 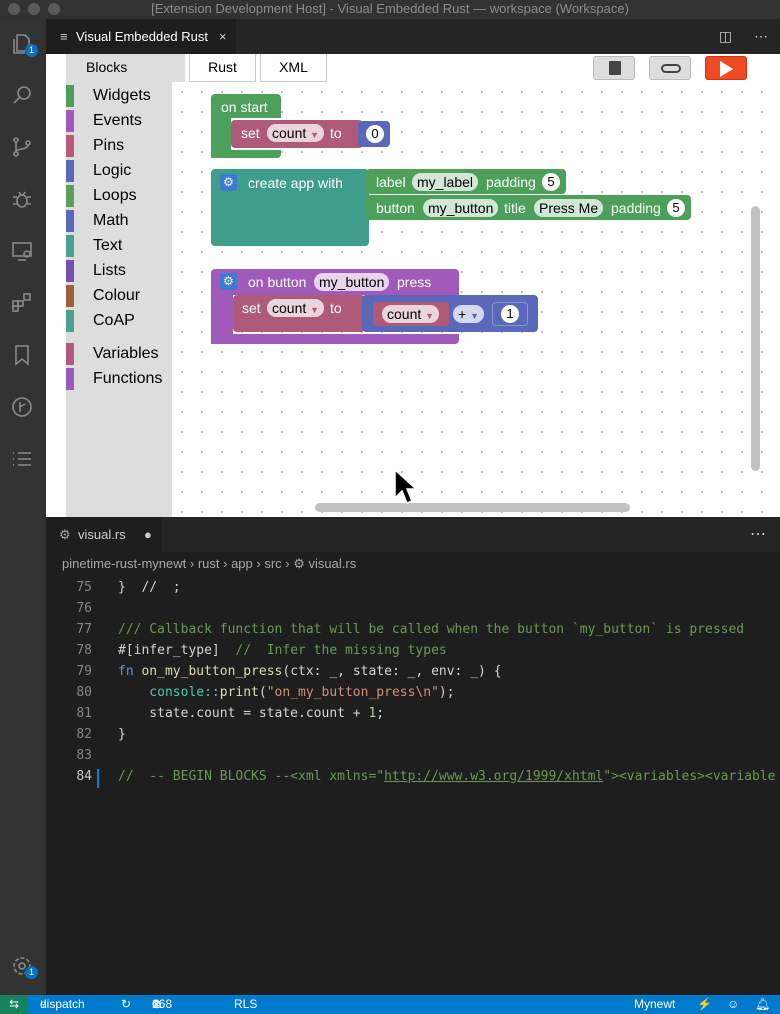 I want to click on bookmark-icon, so click(x=22, y=355).